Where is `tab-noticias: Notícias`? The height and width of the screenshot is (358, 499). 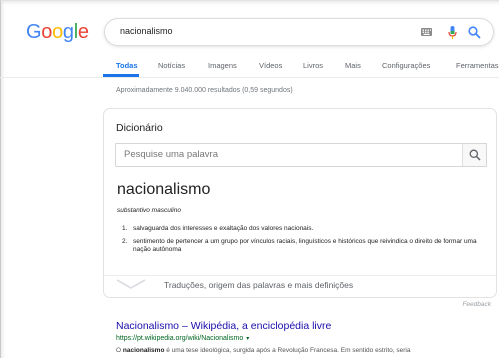 tab-noticias: Notícias is located at coordinates (171, 65).